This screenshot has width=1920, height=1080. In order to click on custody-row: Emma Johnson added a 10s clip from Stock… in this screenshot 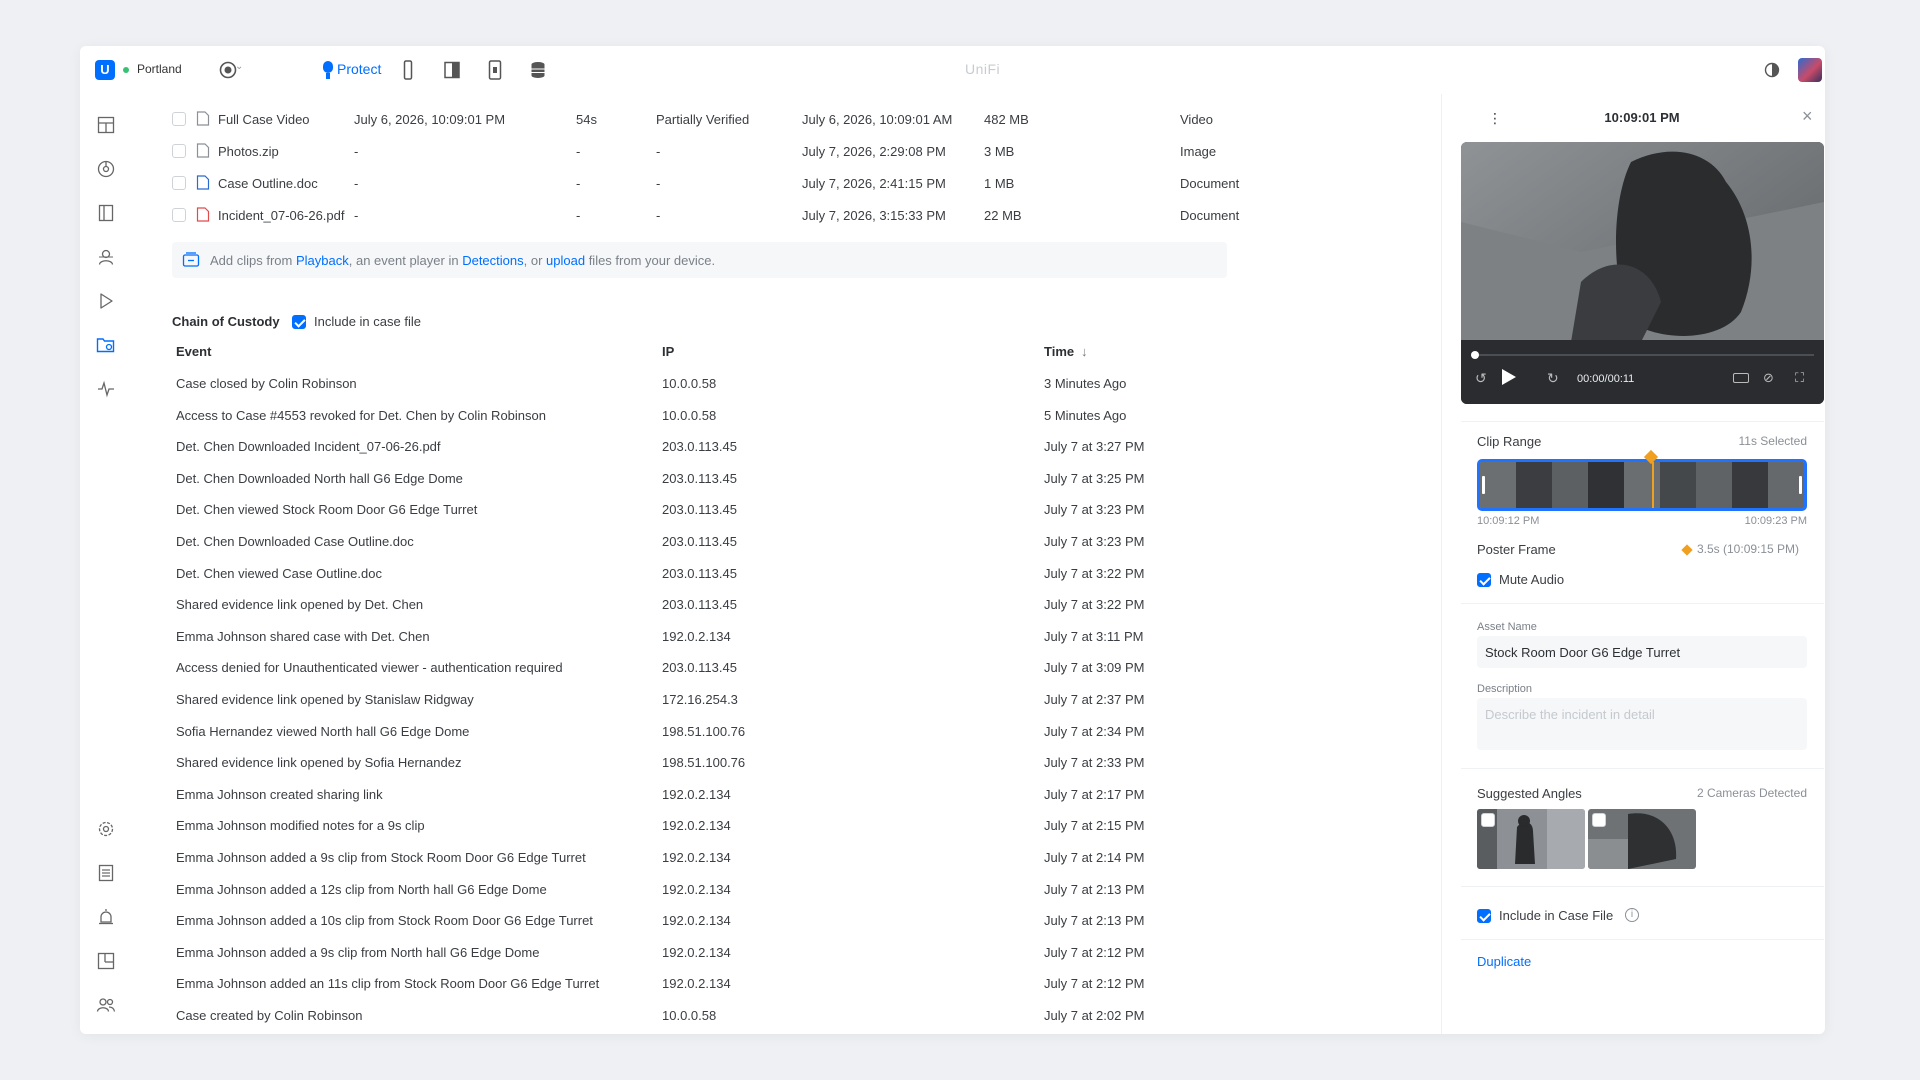, I will do `click(699, 920)`.